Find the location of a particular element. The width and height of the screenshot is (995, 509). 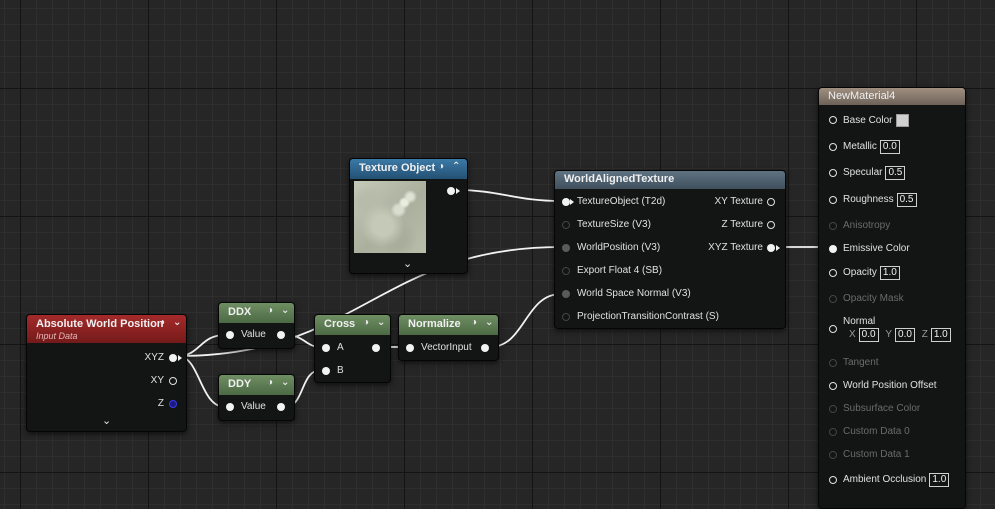

cross-node: Cross ◑ ⌄ A B is located at coordinates (352, 348).